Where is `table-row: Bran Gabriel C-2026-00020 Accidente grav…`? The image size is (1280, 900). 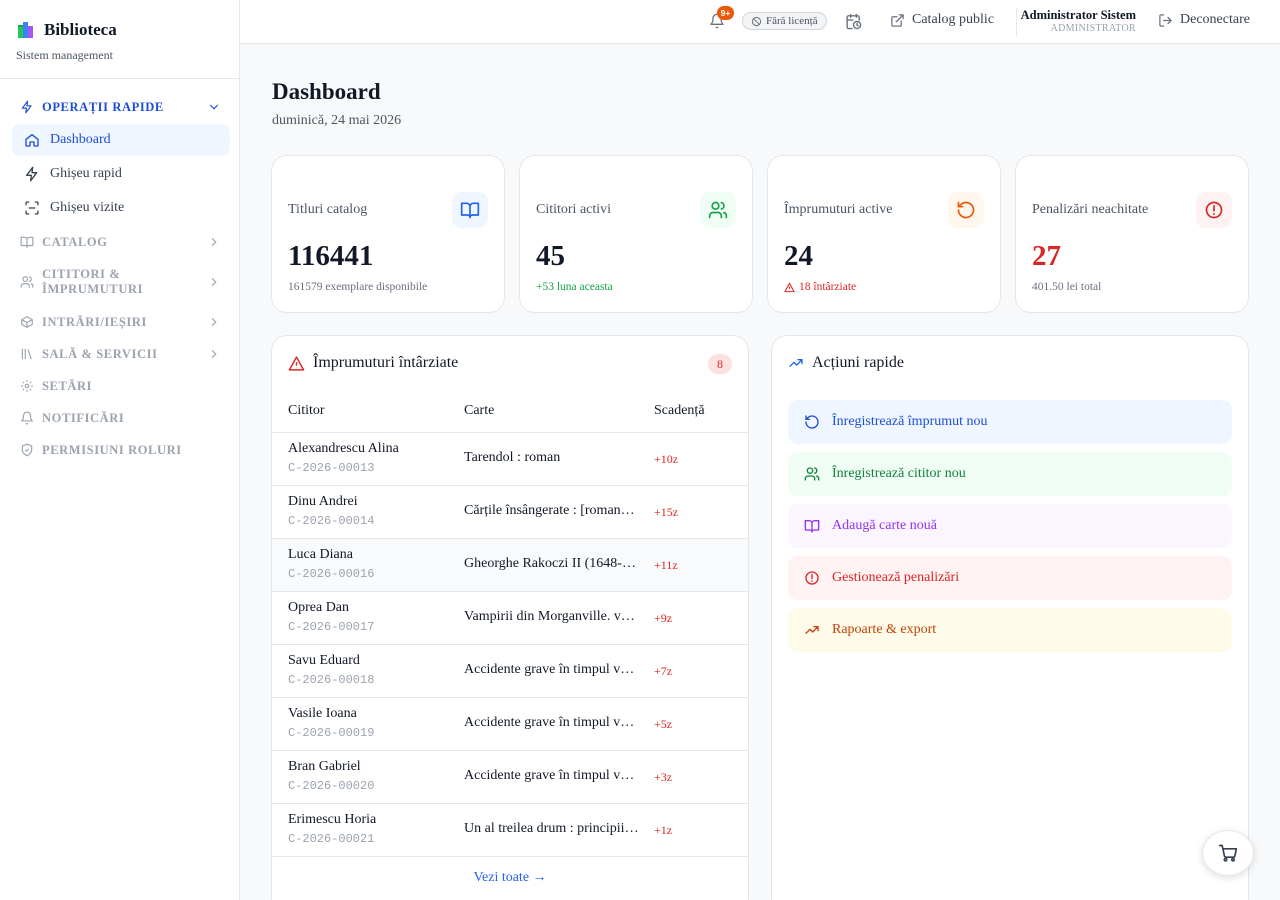 table-row: Bran Gabriel C-2026-00020 Accidente grav… is located at coordinates (510, 777).